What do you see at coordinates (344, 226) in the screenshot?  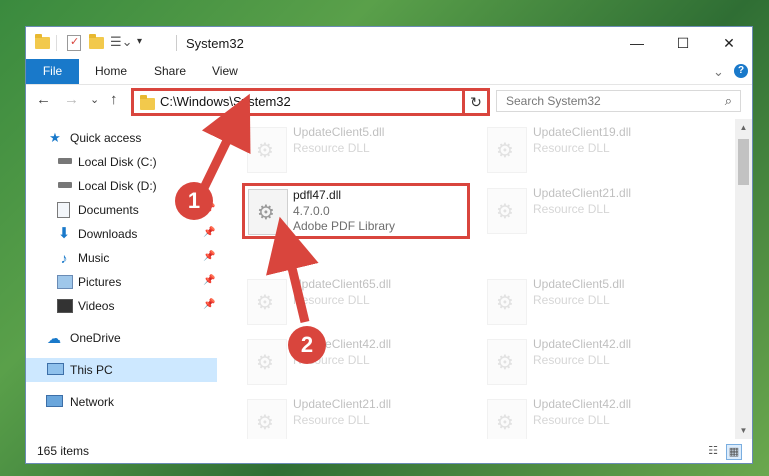 I see `file-description: Adobe PDF Library` at bounding box center [344, 226].